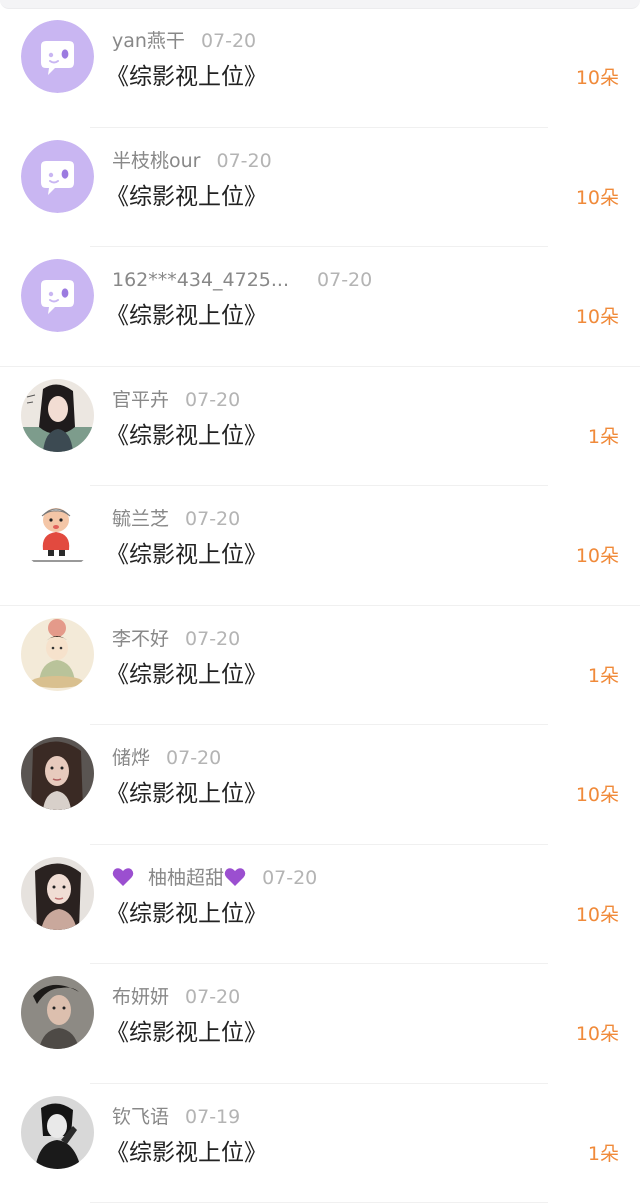  I want to click on name-line: 布妍妍 07-20, so click(176, 997).